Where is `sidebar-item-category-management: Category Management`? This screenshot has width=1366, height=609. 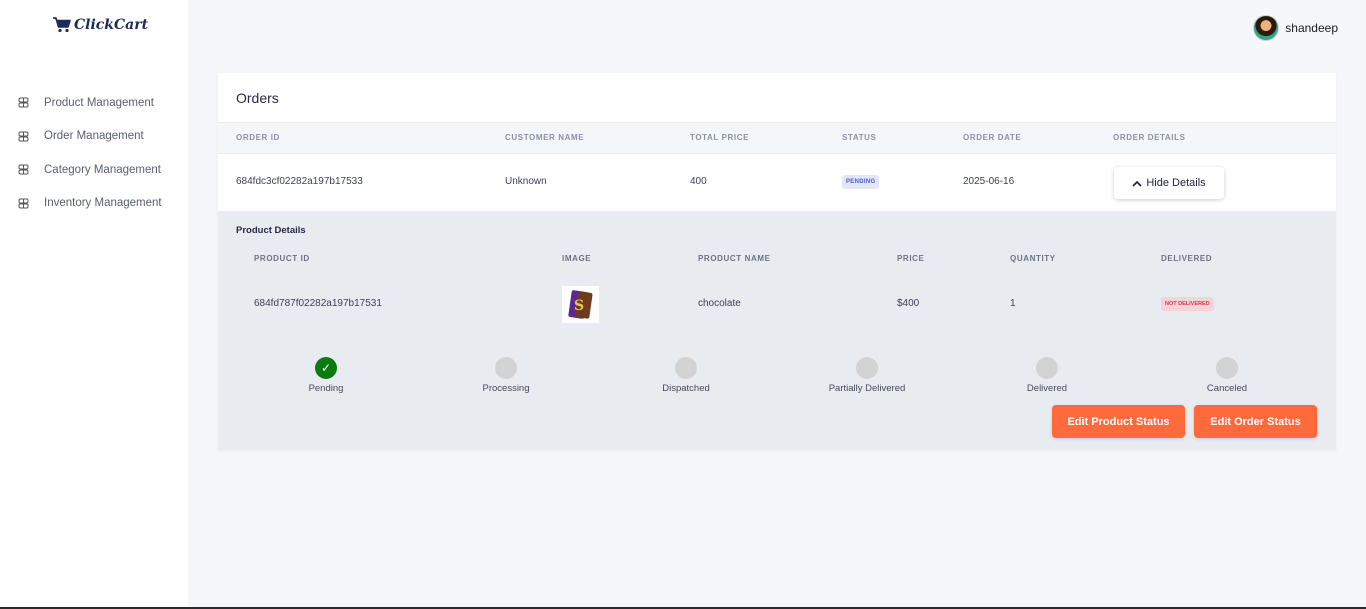
sidebar-item-category-management: Category Management is located at coordinates (94, 170).